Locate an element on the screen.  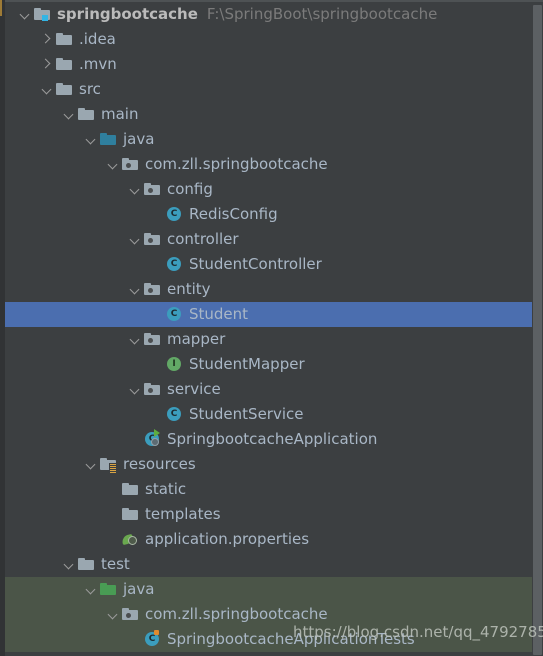
tree-row: CSpringbootcacheApplication is located at coordinates (268, 439).